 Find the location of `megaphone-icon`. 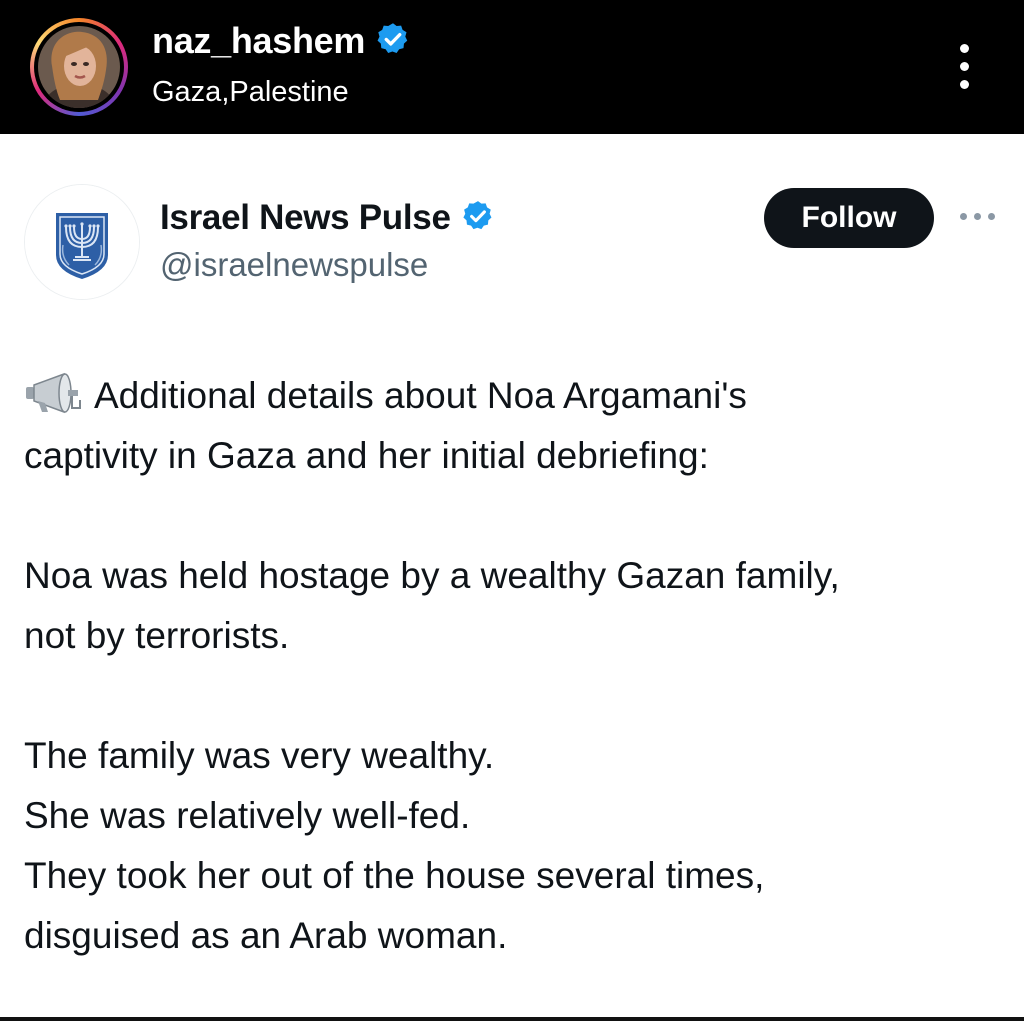

megaphone-icon is located at coordinates (55, 393).